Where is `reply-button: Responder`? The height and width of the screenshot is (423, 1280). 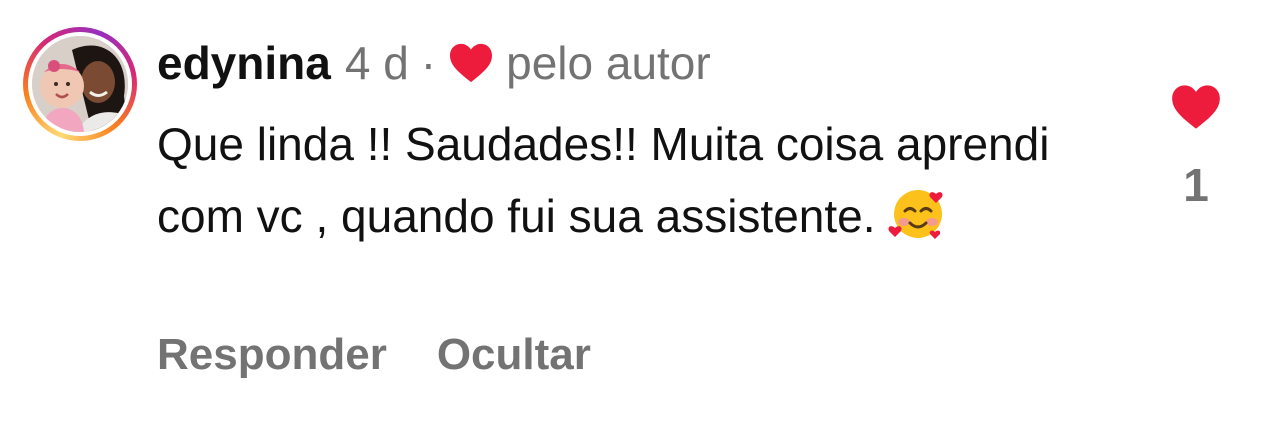 reply-button: Responder is located at coordinates (272, 355).